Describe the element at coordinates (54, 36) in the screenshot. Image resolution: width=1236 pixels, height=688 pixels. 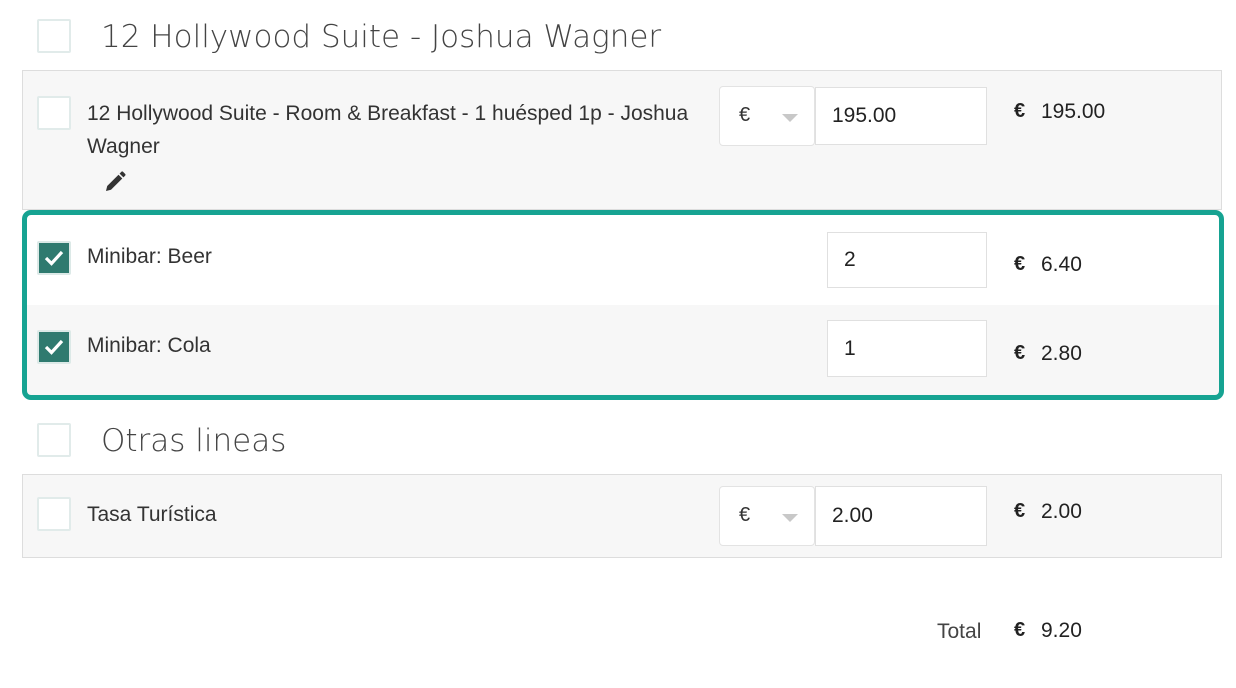
I see `group-checkbox-hollywood` at that location.